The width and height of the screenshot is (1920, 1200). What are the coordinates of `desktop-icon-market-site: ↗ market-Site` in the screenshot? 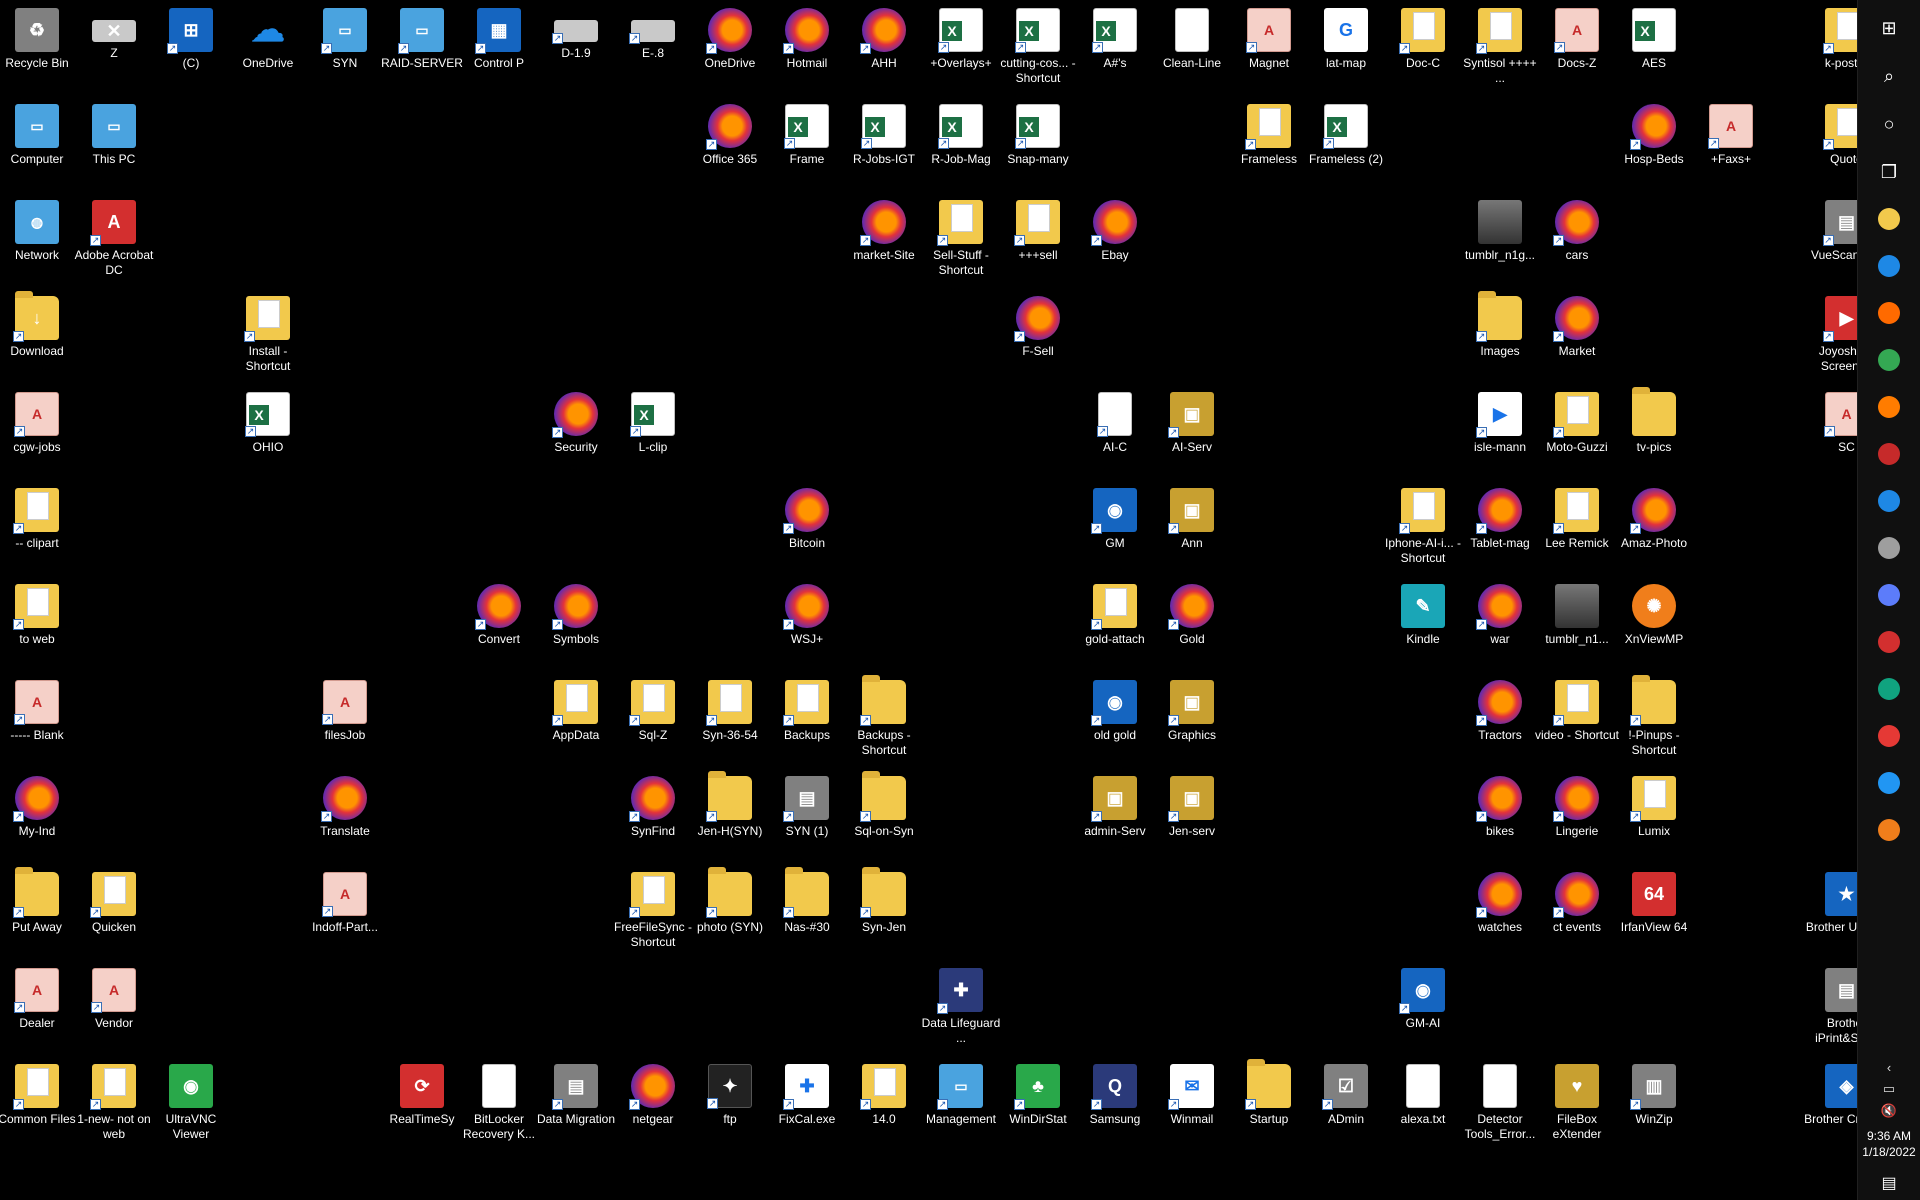 It's located at (884, 231).